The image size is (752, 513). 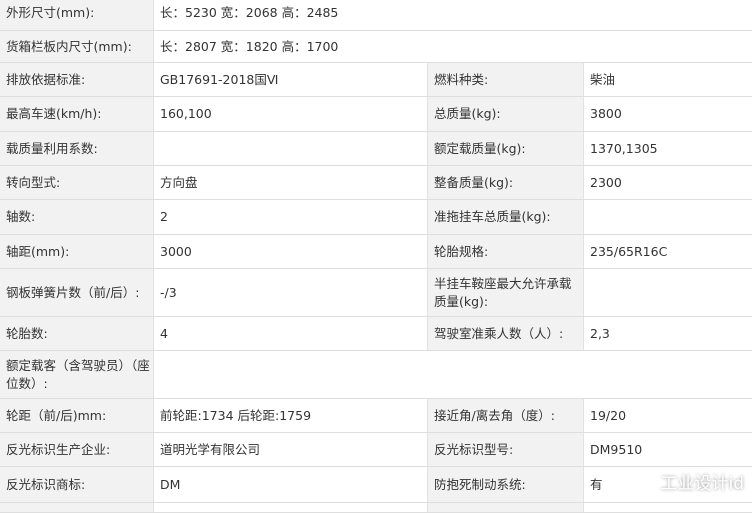 What do you see at coordinates (376, 508) in the screenshot?
I see `spec-row-next` at bounding box center [376, 508].